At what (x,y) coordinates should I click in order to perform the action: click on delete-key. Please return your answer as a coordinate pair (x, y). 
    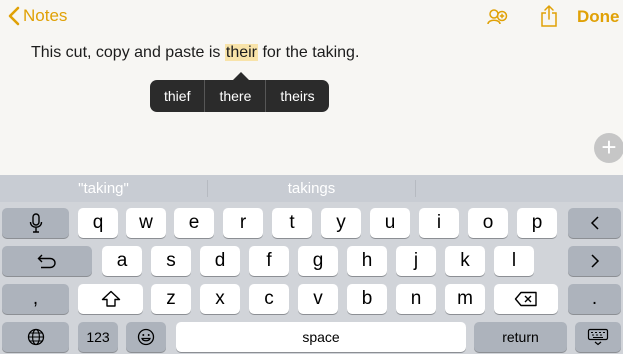
    Looking at the image, I should click on (526, 299).